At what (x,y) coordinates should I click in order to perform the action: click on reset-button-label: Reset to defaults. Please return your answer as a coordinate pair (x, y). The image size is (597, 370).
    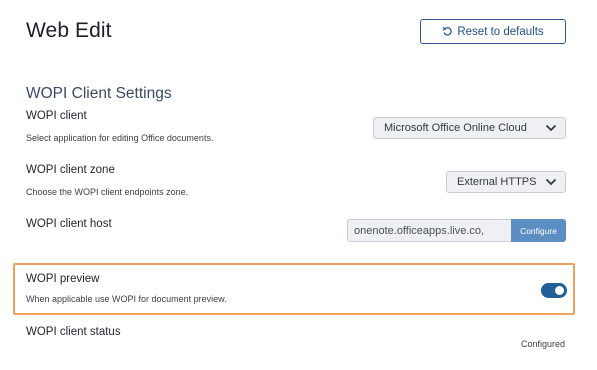
    Looking at the image, I should click on (500, 31).